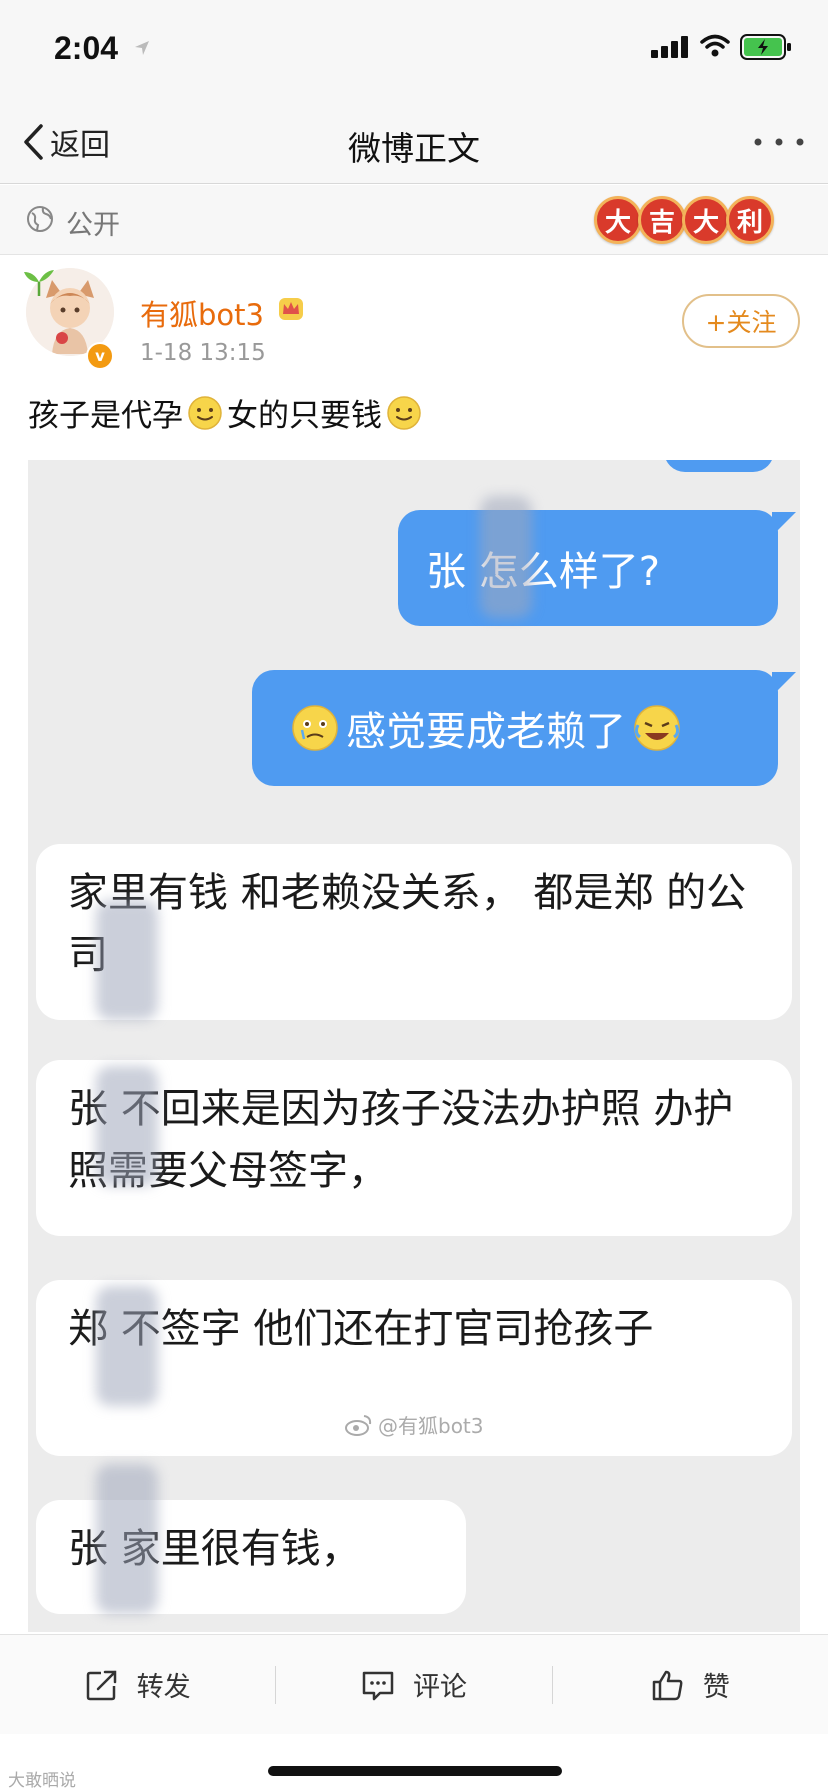 The width and height of the screenshot is (828, 1792). I want to click on chat-message: 感觉要成老赖了, so click(486, 732).